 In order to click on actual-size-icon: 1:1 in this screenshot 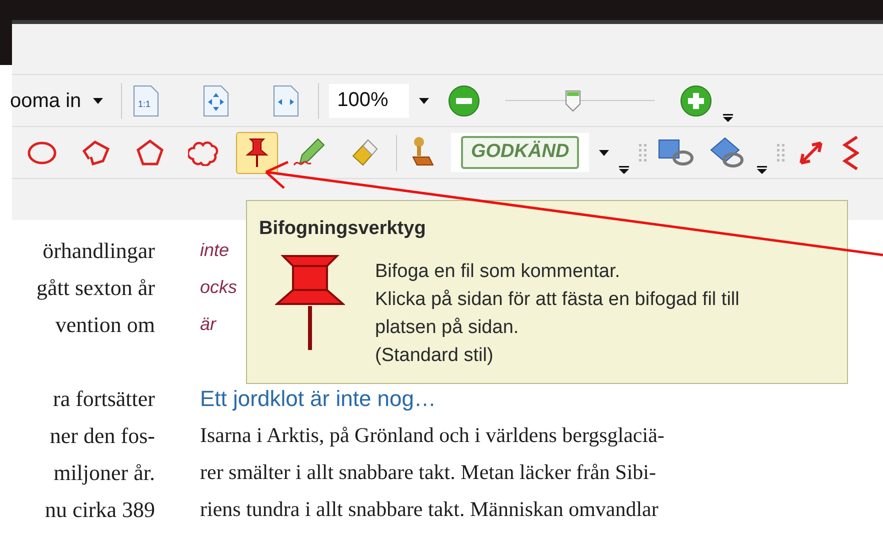, I will do `click(146, 100)`.